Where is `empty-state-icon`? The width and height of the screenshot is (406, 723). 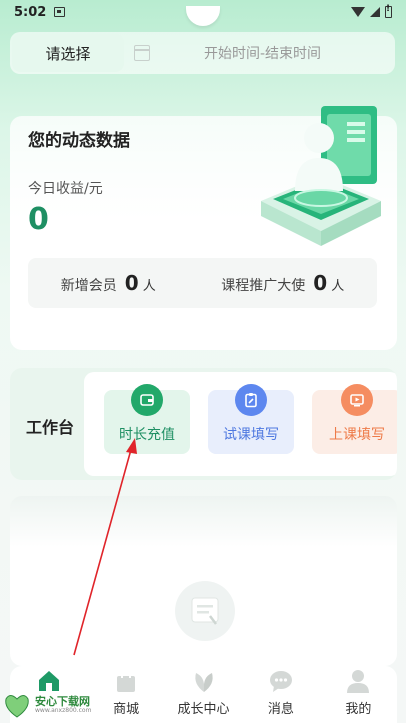 empty-state-icon is located at coordinates (205, 611).